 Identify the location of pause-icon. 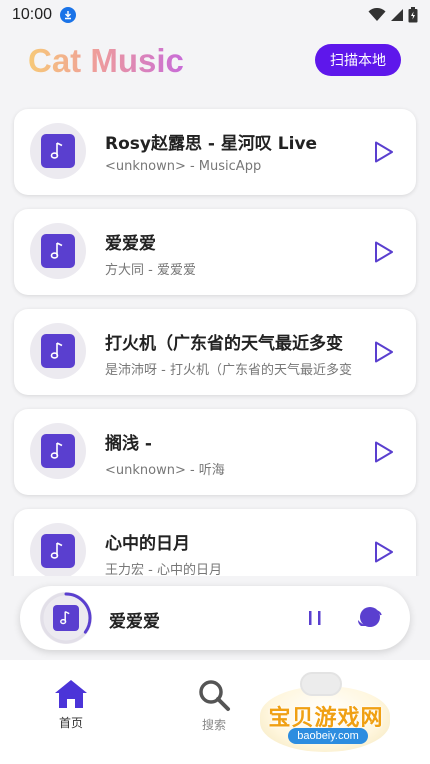
(315, 618).